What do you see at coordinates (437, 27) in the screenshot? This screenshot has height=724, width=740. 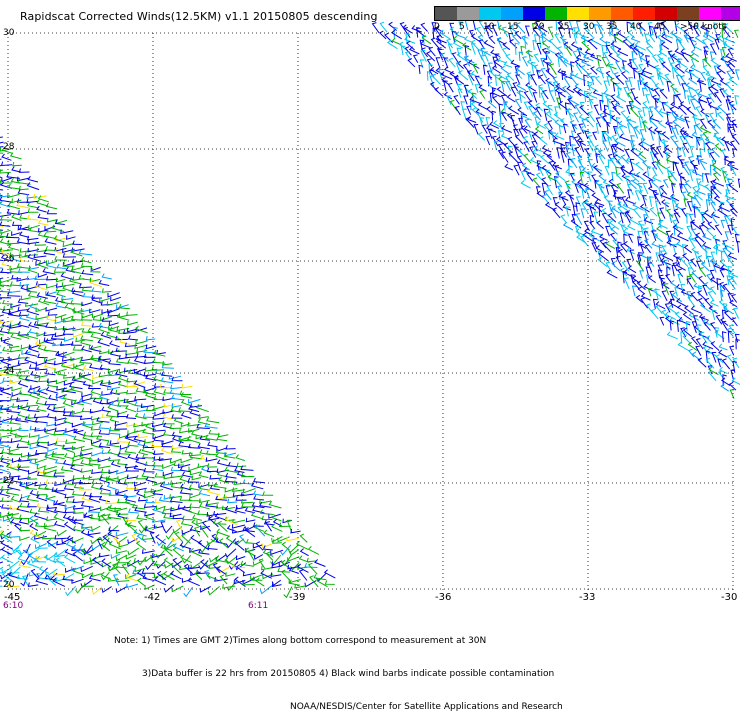 I see `legend-label: 0` at bounding box center [437, 27].